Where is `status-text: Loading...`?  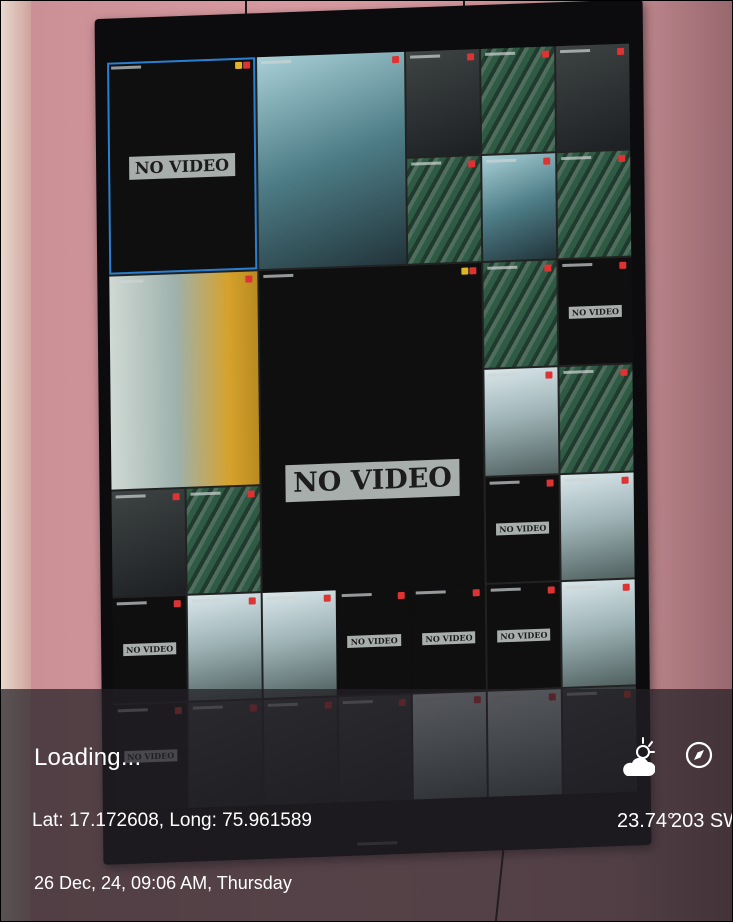
status-text: Loading... is located at coordinates (88, 757).